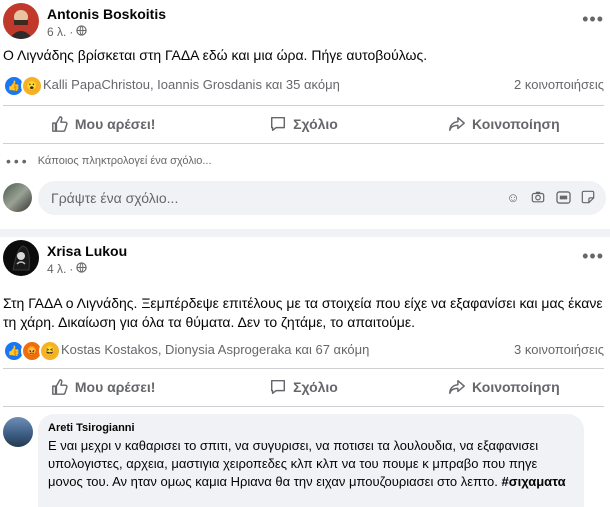 This screenshot has width=610, height=507. What do you see at coordinates (559, 84) in the screenshot?
I see `share-count: 2 κοινοποιήσεις` at bounding box center [559, 84].